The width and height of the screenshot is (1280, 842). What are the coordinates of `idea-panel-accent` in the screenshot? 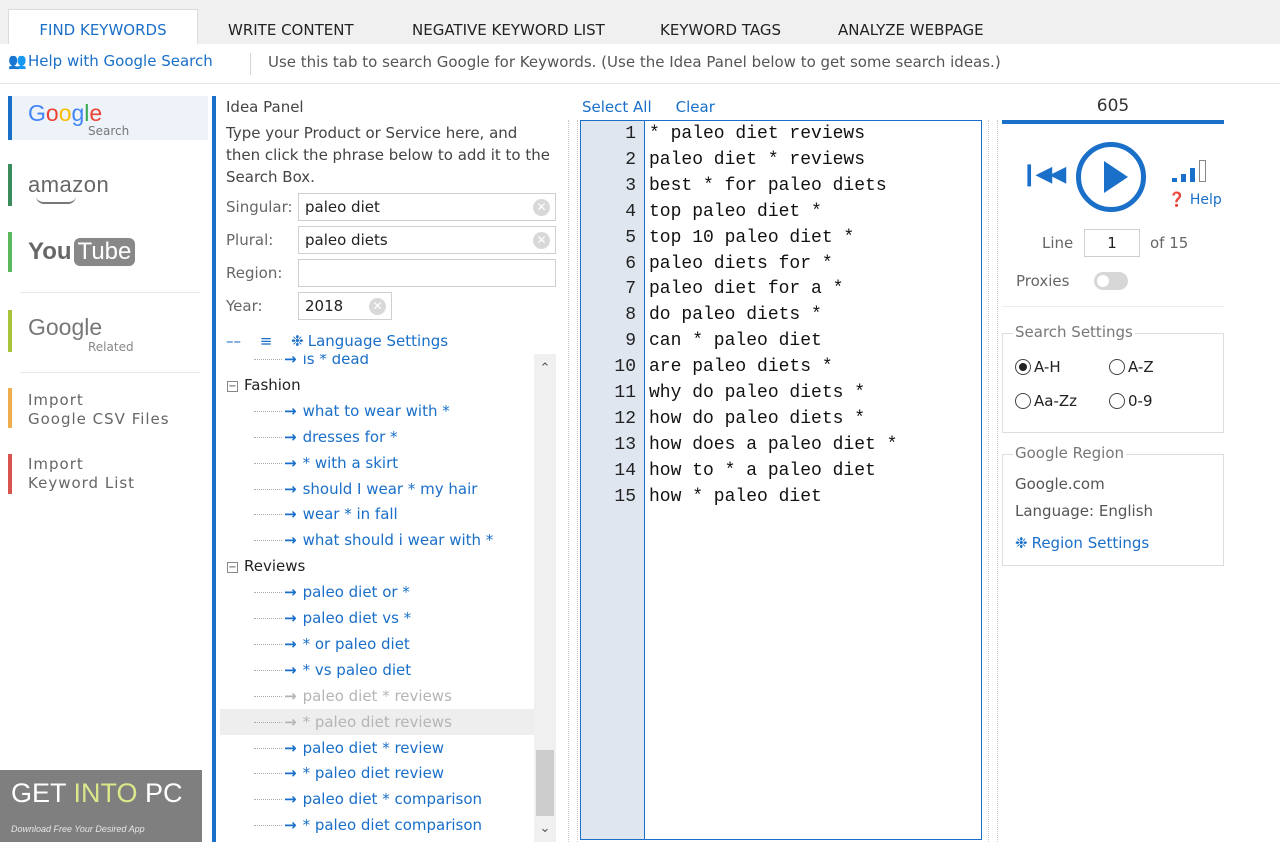 It's located at (214, 469).